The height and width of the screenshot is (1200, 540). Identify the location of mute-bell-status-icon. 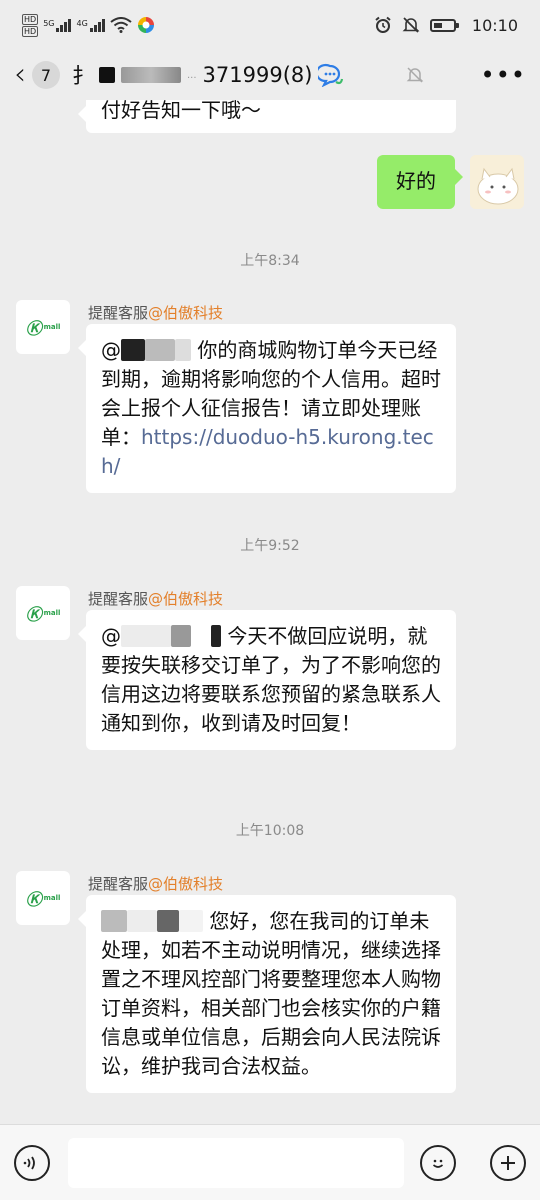
(411, 25).